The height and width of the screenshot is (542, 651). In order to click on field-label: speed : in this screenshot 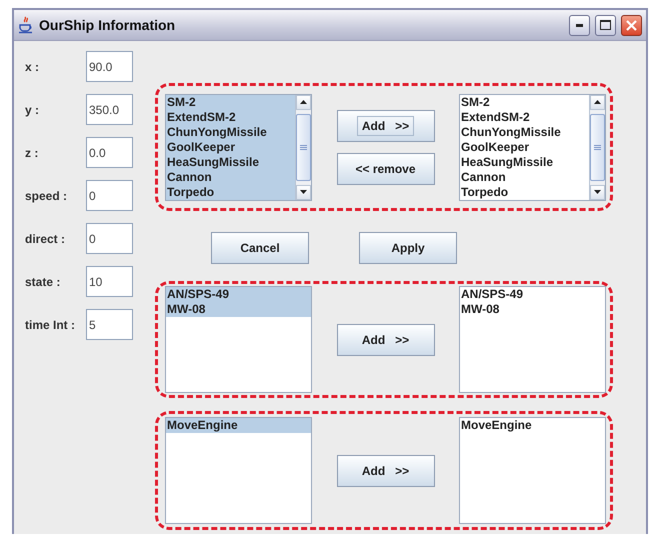, I will do `click(46, 195)`.